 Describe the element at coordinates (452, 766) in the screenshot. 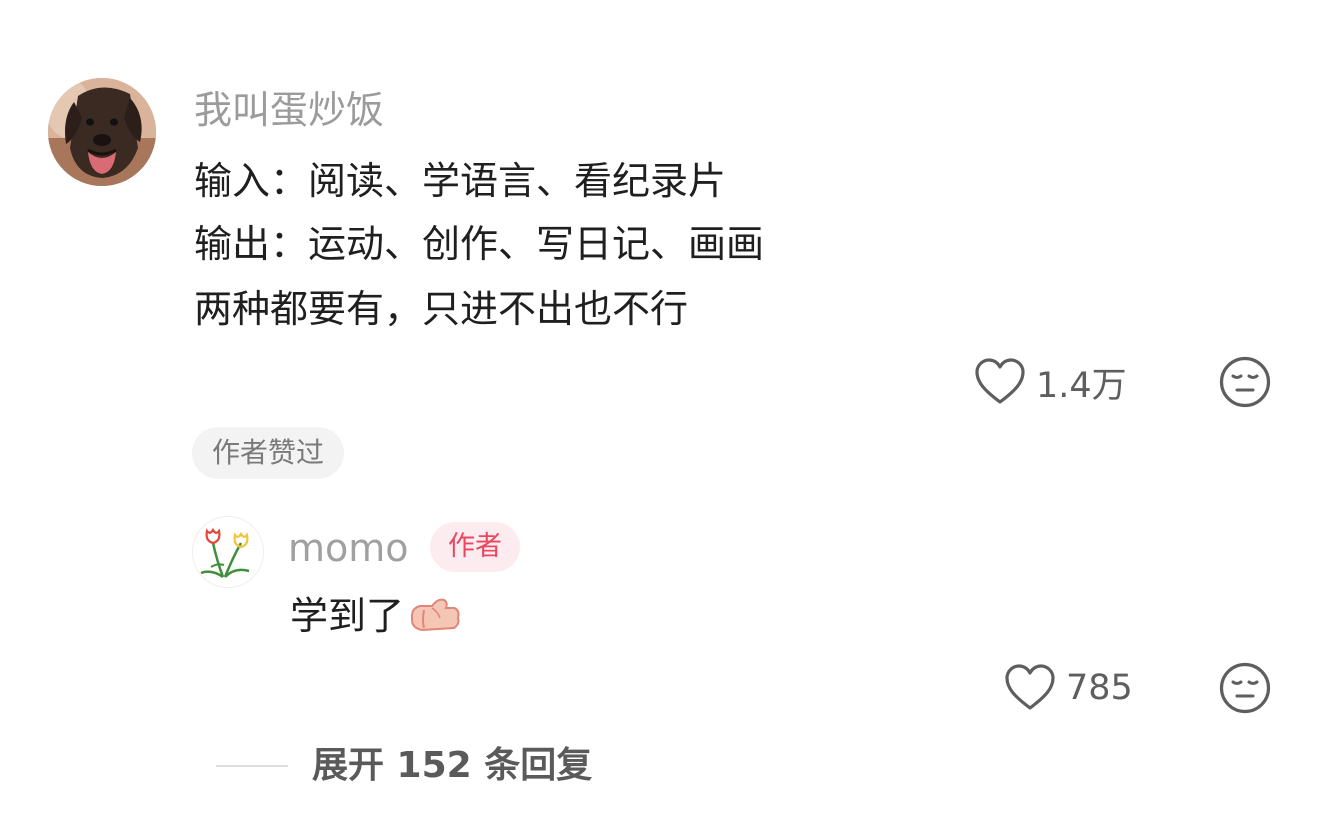

I see `expand-replies-button: 展开 152 条回复` at that location.